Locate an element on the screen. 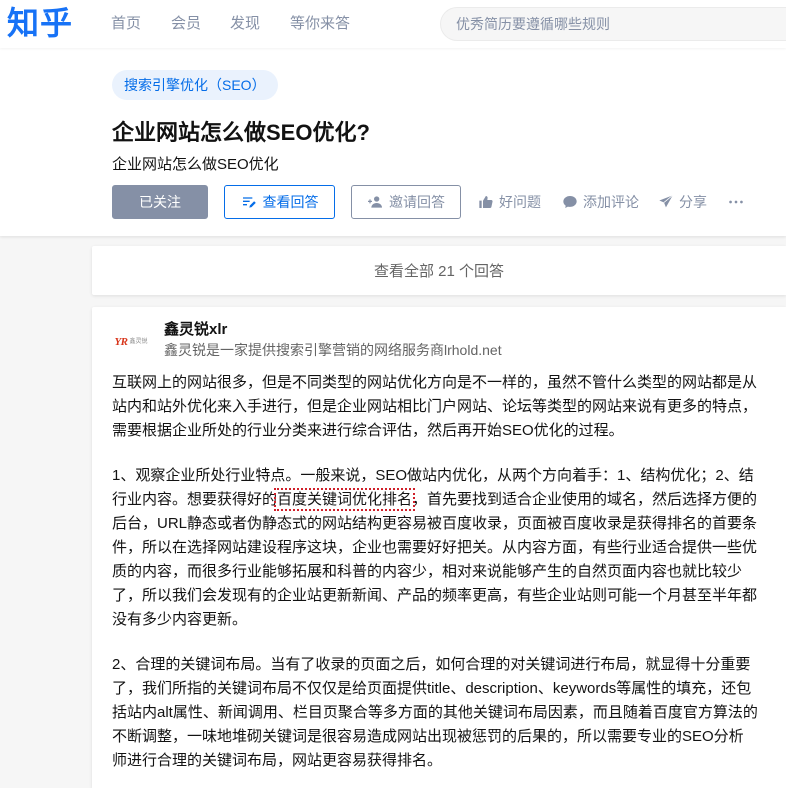  avatar: YR 鑫灵锐 is located at coordinates (131, 342).